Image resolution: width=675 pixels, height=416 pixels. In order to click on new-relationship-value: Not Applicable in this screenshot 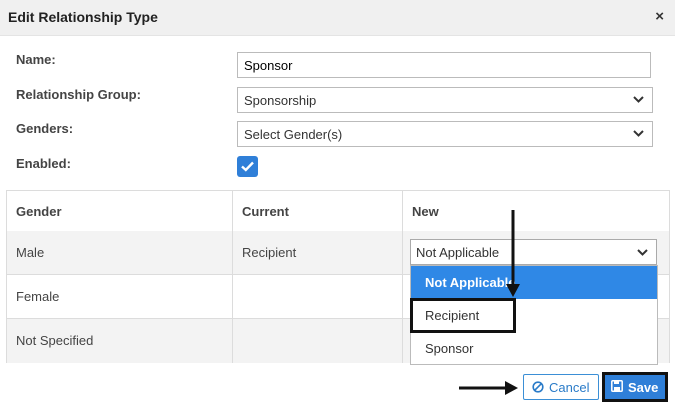, I will do `click(458, 252)`.